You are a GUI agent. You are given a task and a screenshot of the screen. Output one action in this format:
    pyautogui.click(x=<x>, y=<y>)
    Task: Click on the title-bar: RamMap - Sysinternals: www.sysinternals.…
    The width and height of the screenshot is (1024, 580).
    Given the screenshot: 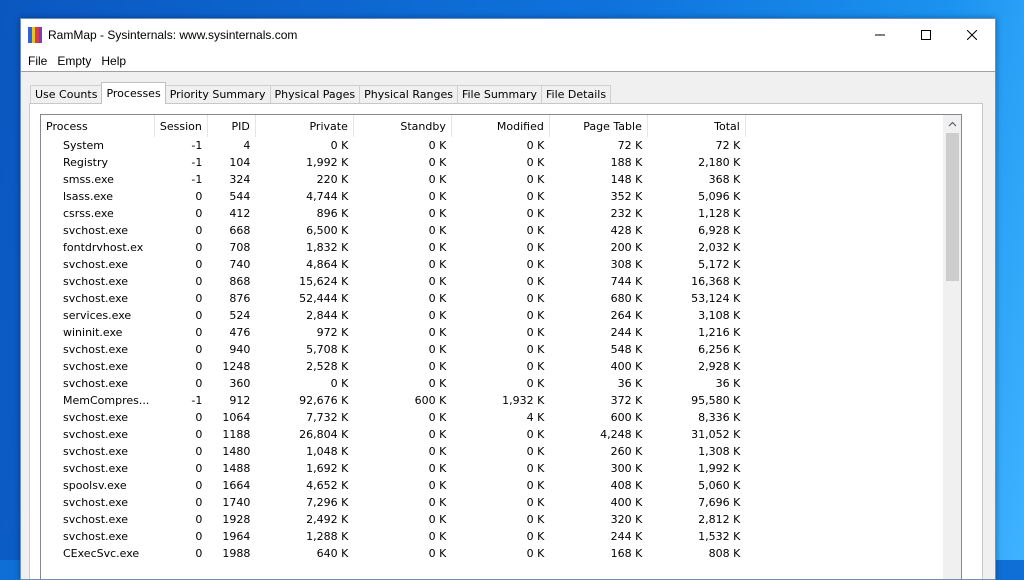 What is the action you would take?
    pyautogui.click(x=508, y=35)
    